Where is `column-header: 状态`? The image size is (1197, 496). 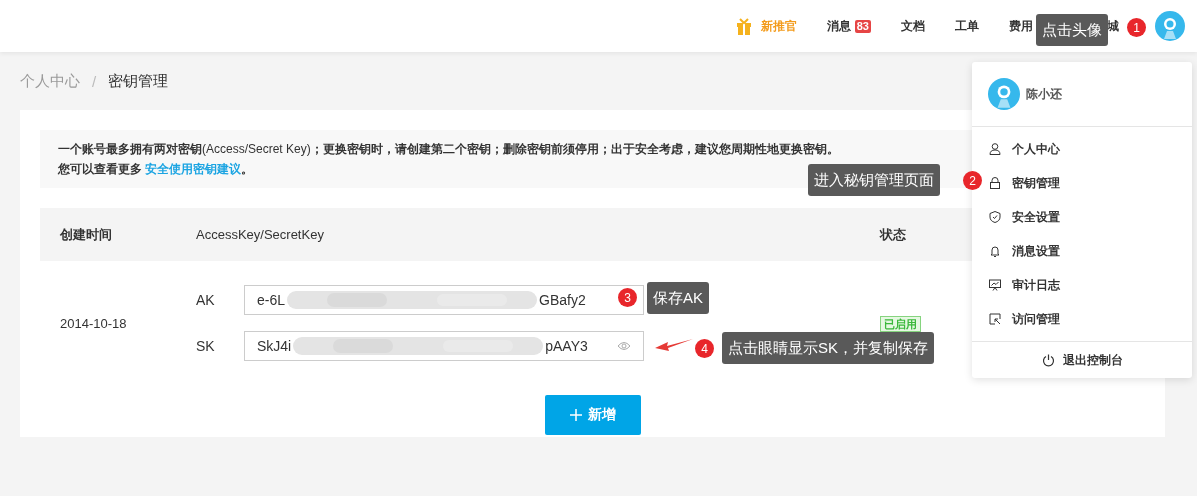 column-header: 状态 is located at coordinates (893, 234).